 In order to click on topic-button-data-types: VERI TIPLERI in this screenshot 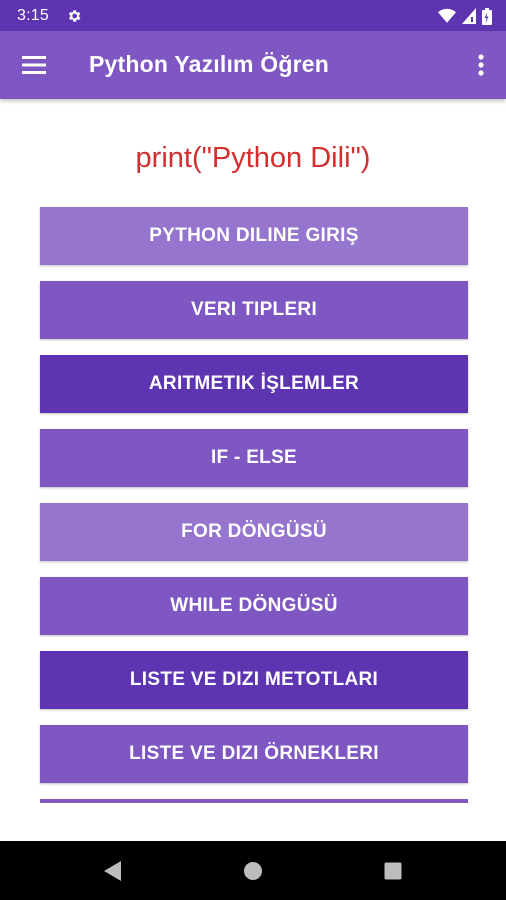, I will do `click(254, 310)`.